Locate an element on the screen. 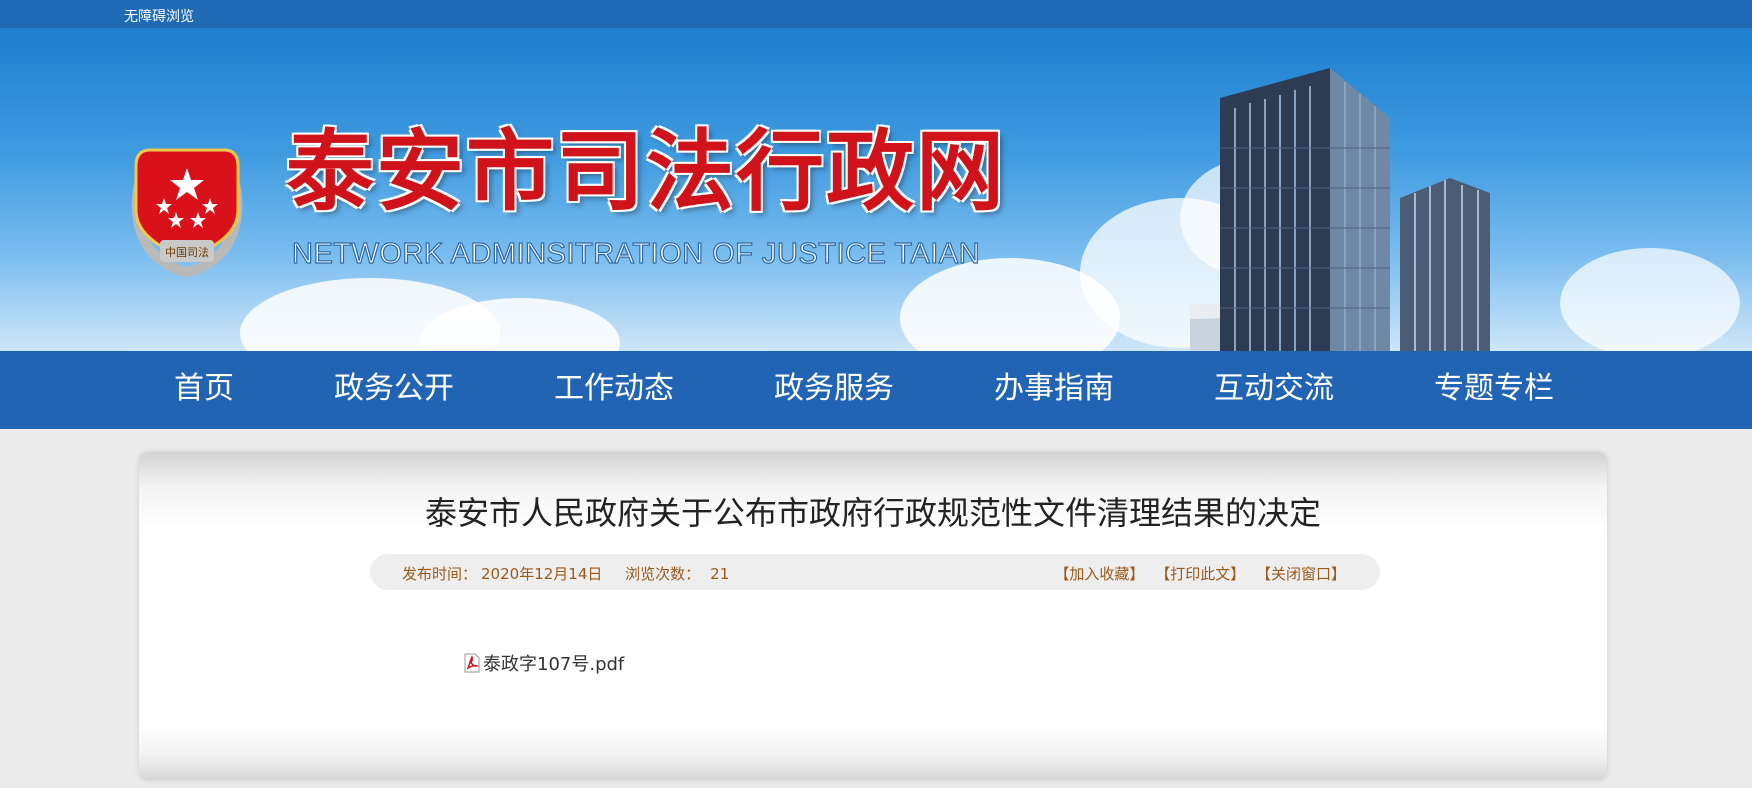  top-bar: 无障碍浏览 is located at coordinates (876, 14).